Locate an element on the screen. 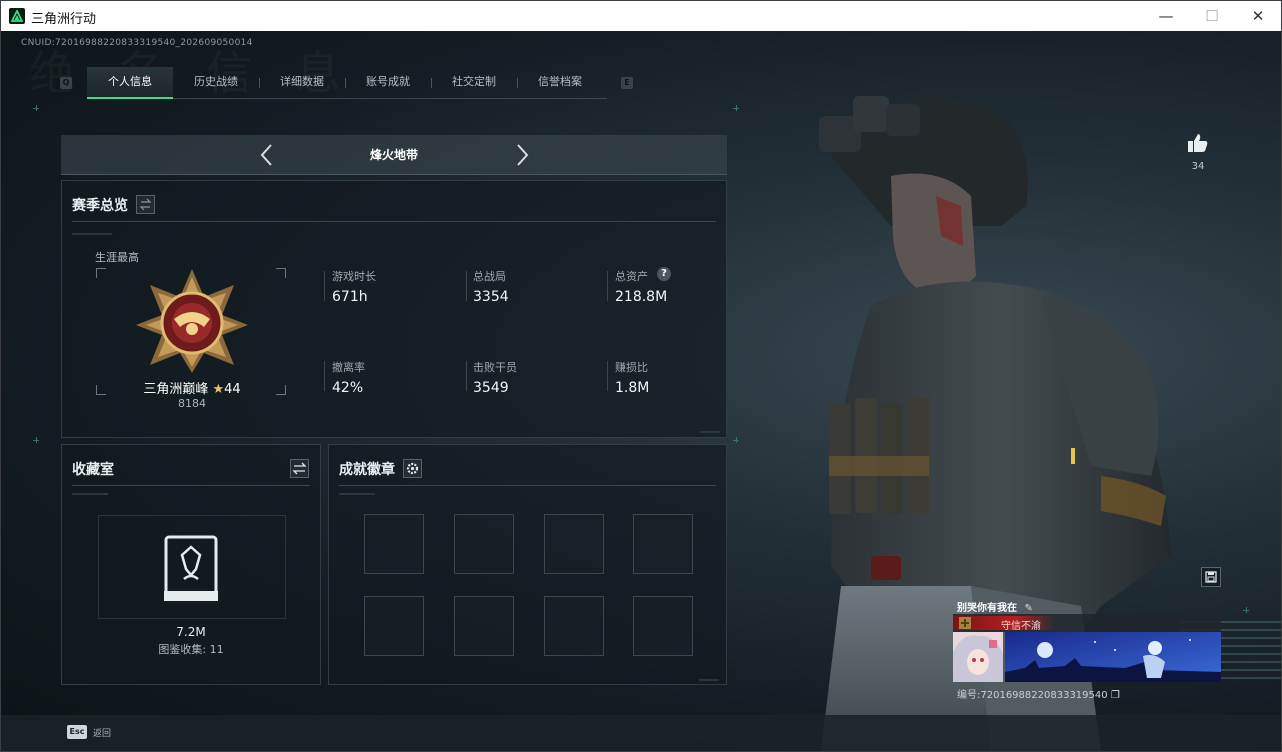  player-id: 编号:72016988220833319540 ❐ is located at coordinates (1038, 693).